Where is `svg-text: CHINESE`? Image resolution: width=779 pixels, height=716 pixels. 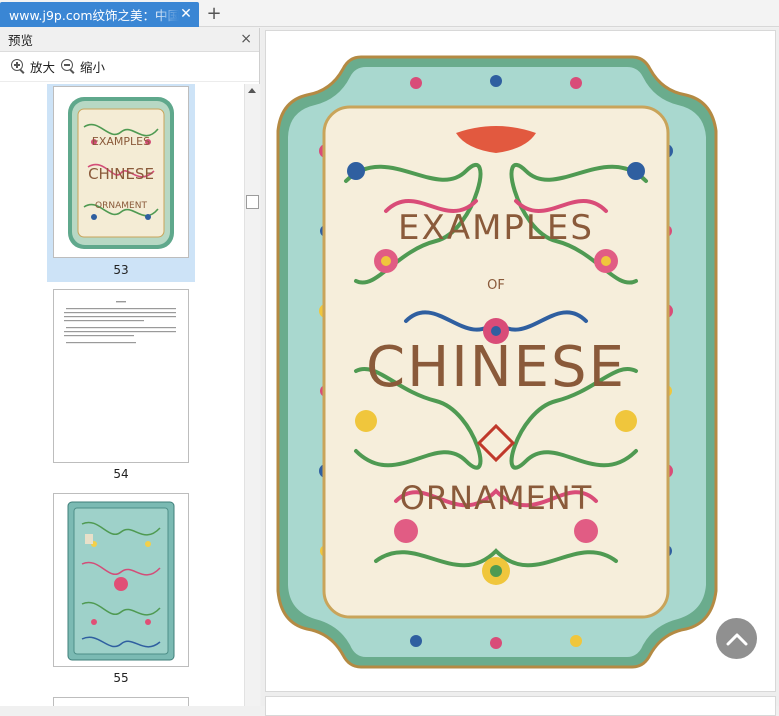 svg-text: CHINESE is located at coordinates (121, 174).